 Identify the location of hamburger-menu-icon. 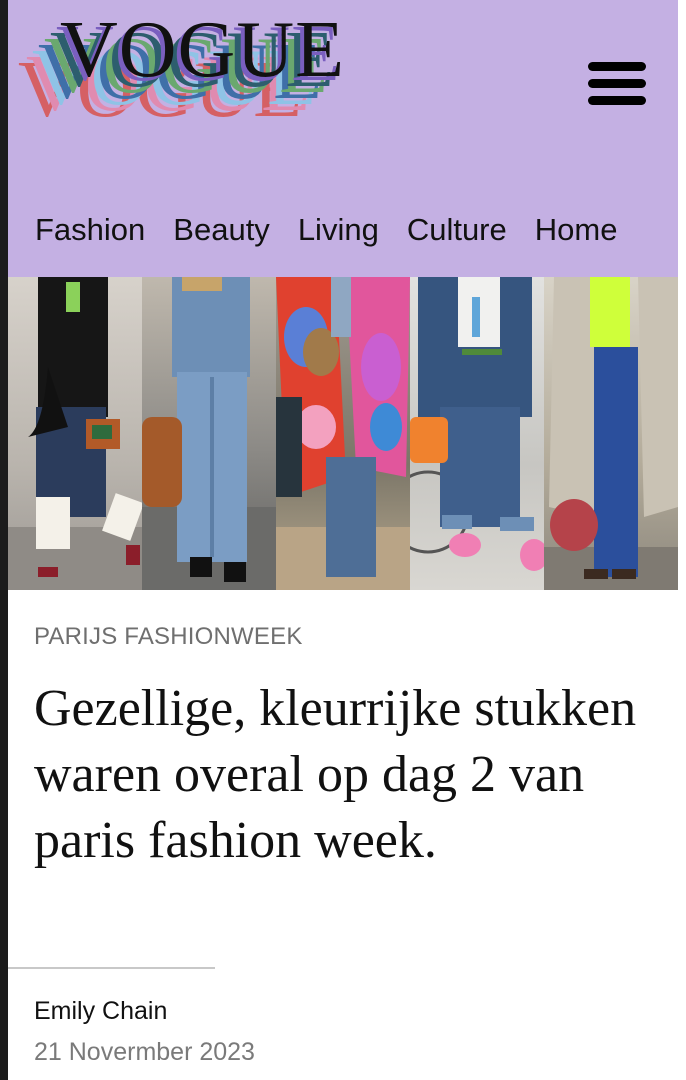
(618, 85).